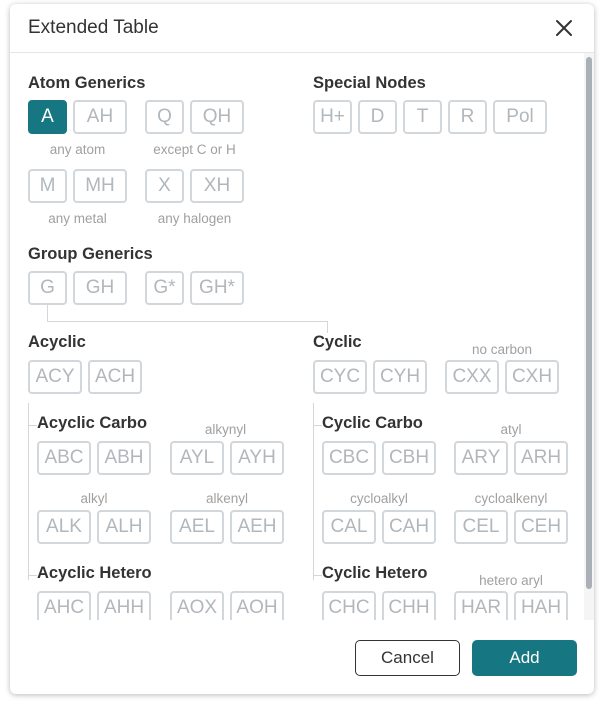  I want to click on atom-button-XH: XH, so click(217, 186).